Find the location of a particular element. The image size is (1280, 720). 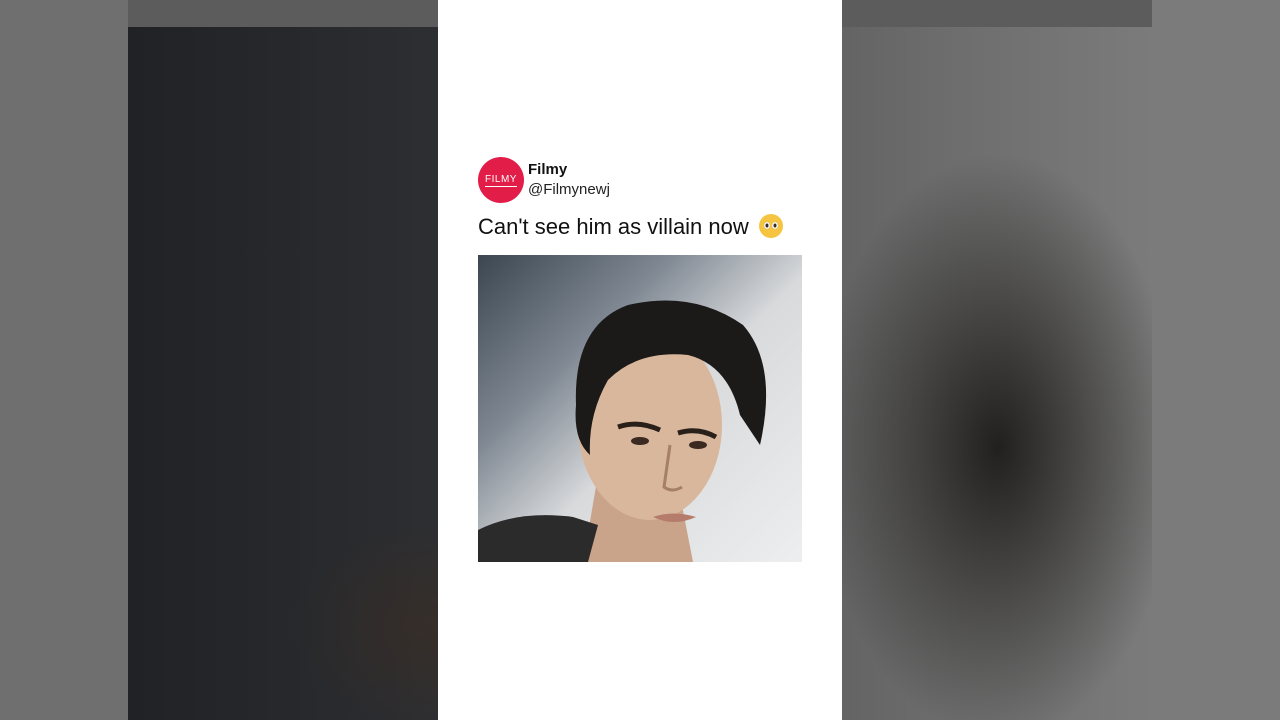

portrait-image is located at coordinates (622, 431).